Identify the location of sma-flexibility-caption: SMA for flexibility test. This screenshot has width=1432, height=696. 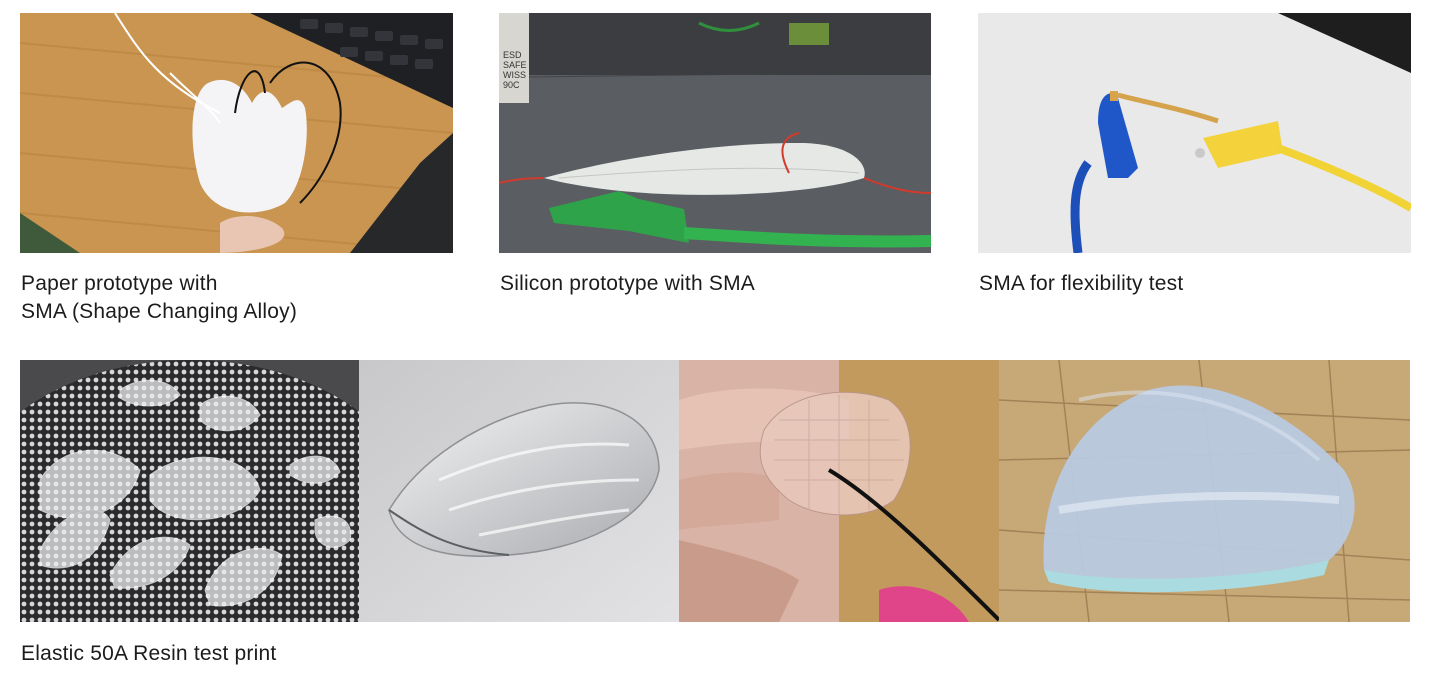
(1081, 283).